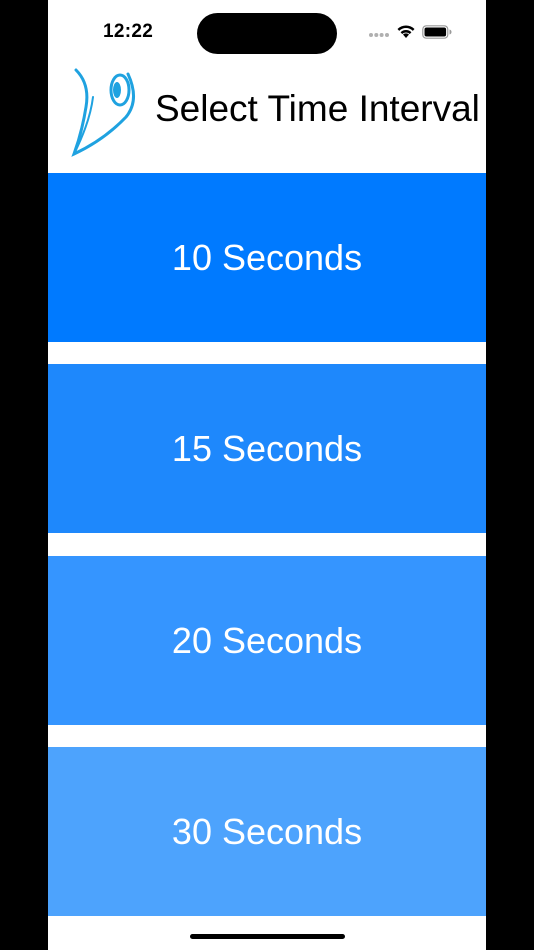  I want to click on option-label: 20 Seconds, so click(267, 640).